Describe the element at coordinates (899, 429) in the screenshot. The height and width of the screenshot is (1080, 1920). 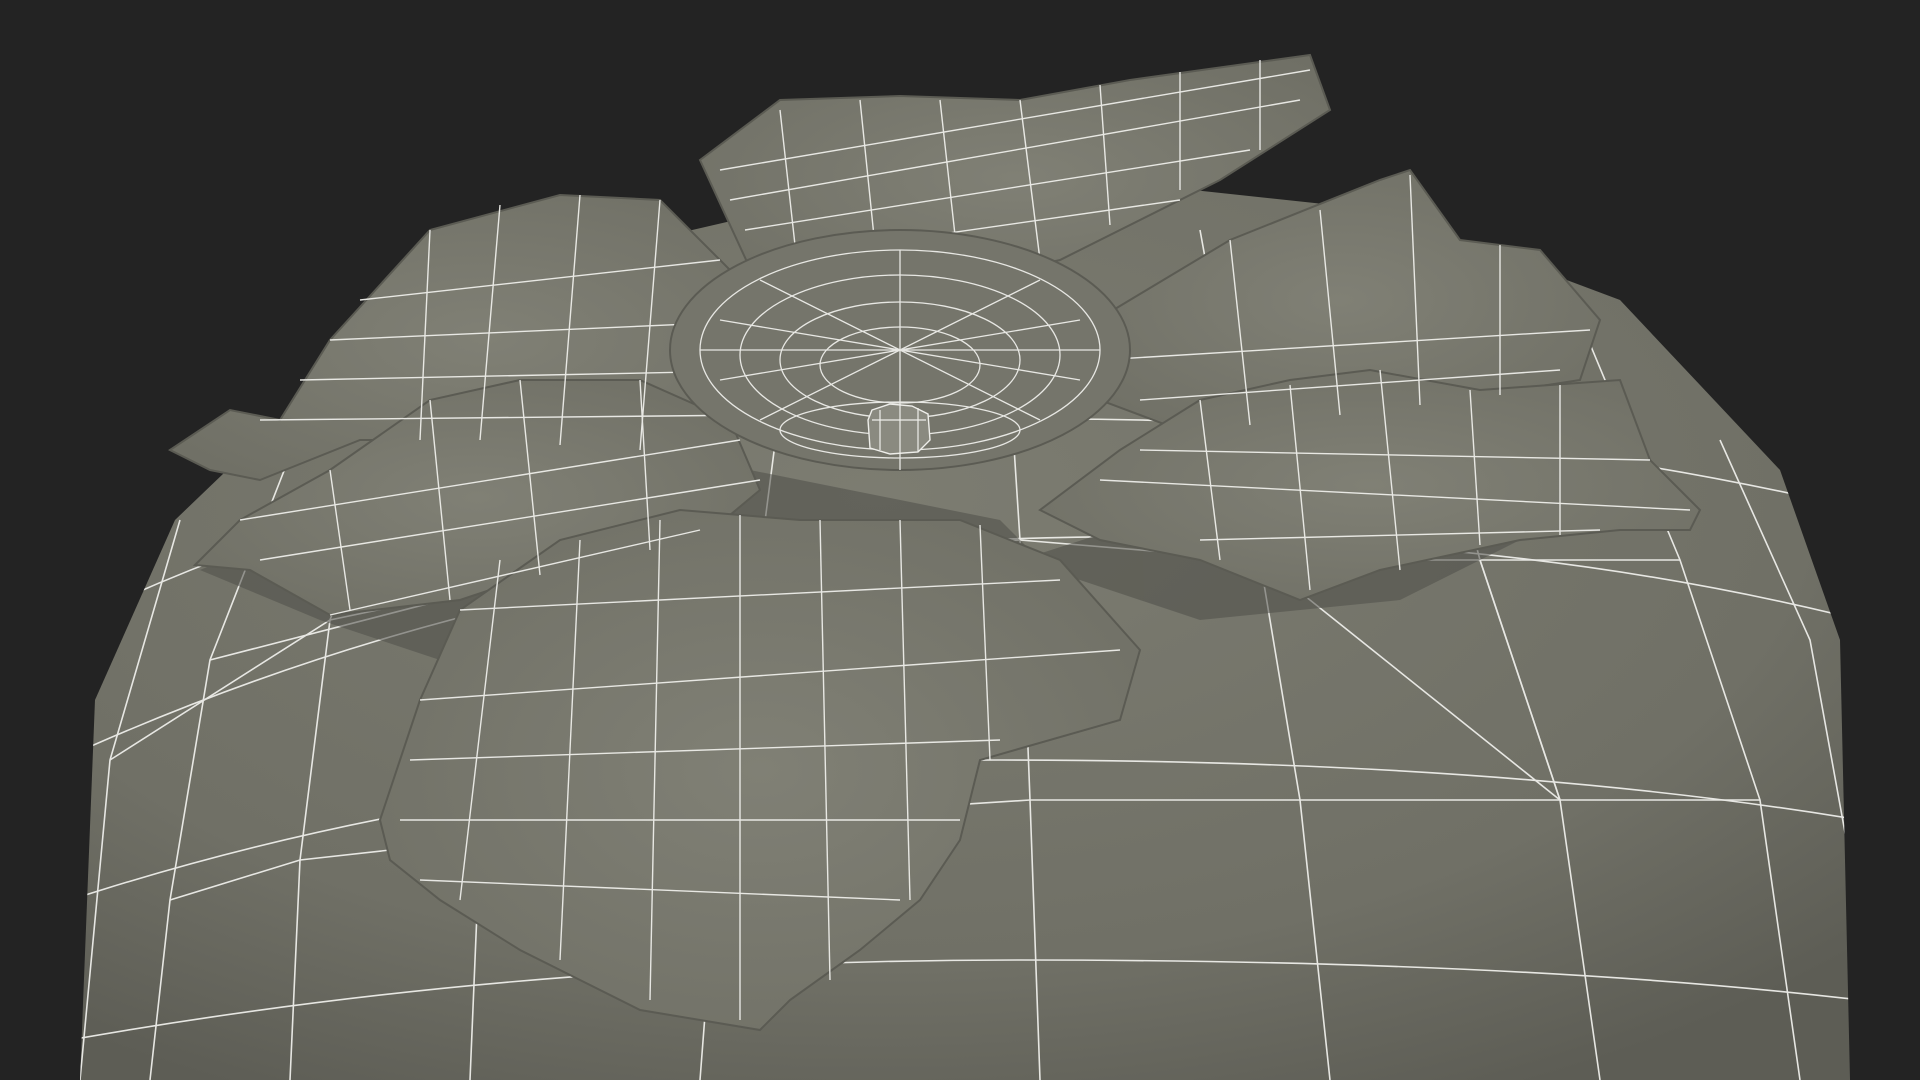
I see `stem-nub` at that location.